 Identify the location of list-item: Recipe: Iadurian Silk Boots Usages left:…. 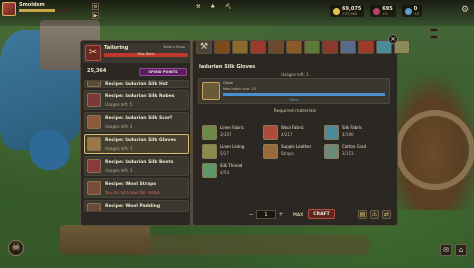
(136, 166).